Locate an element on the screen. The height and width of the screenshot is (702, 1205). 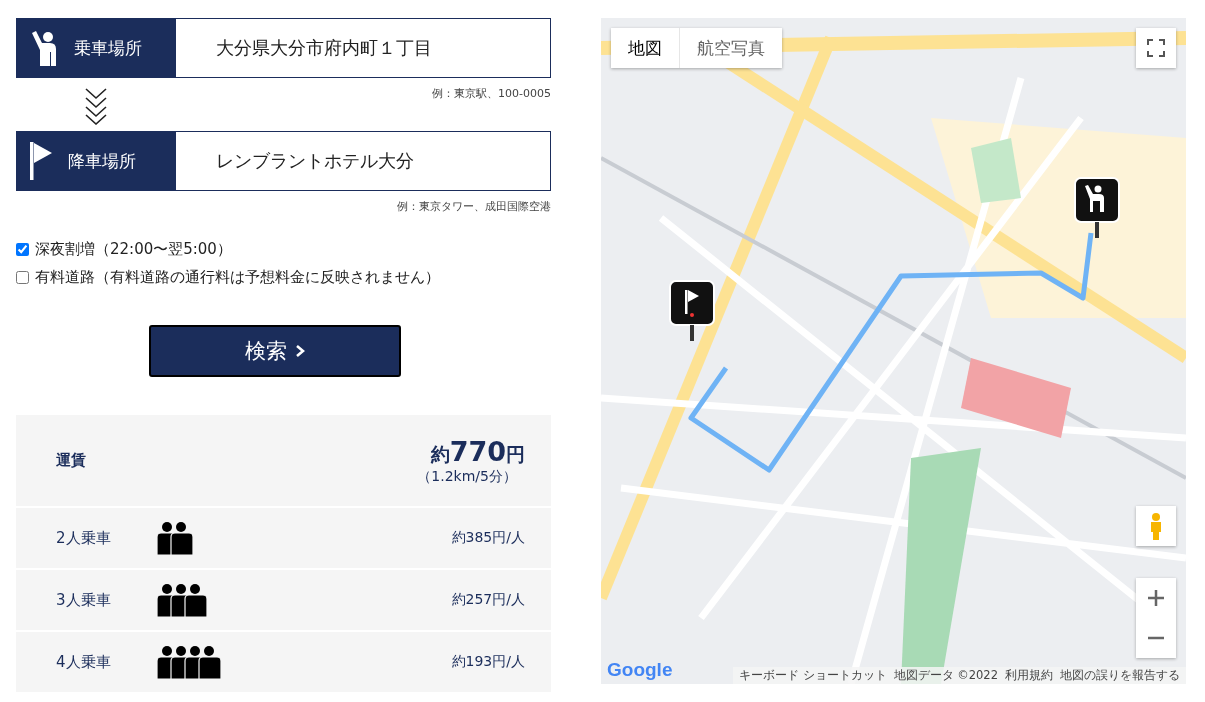
price-per-person: 約193円/人 is located at coordinates (488, 662).